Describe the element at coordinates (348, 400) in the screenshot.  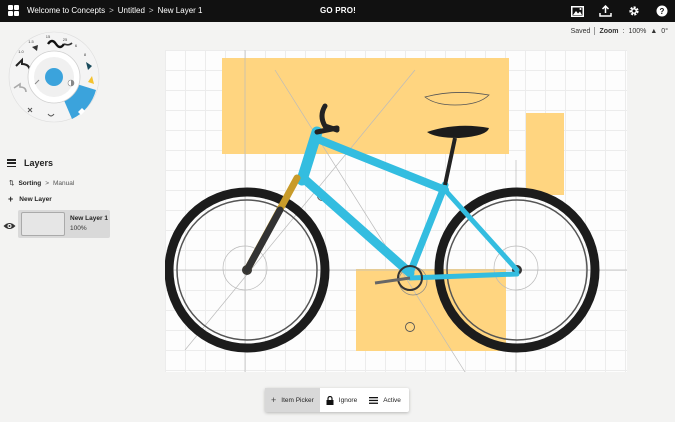
I see `ignore-label: Ignore` at that location.